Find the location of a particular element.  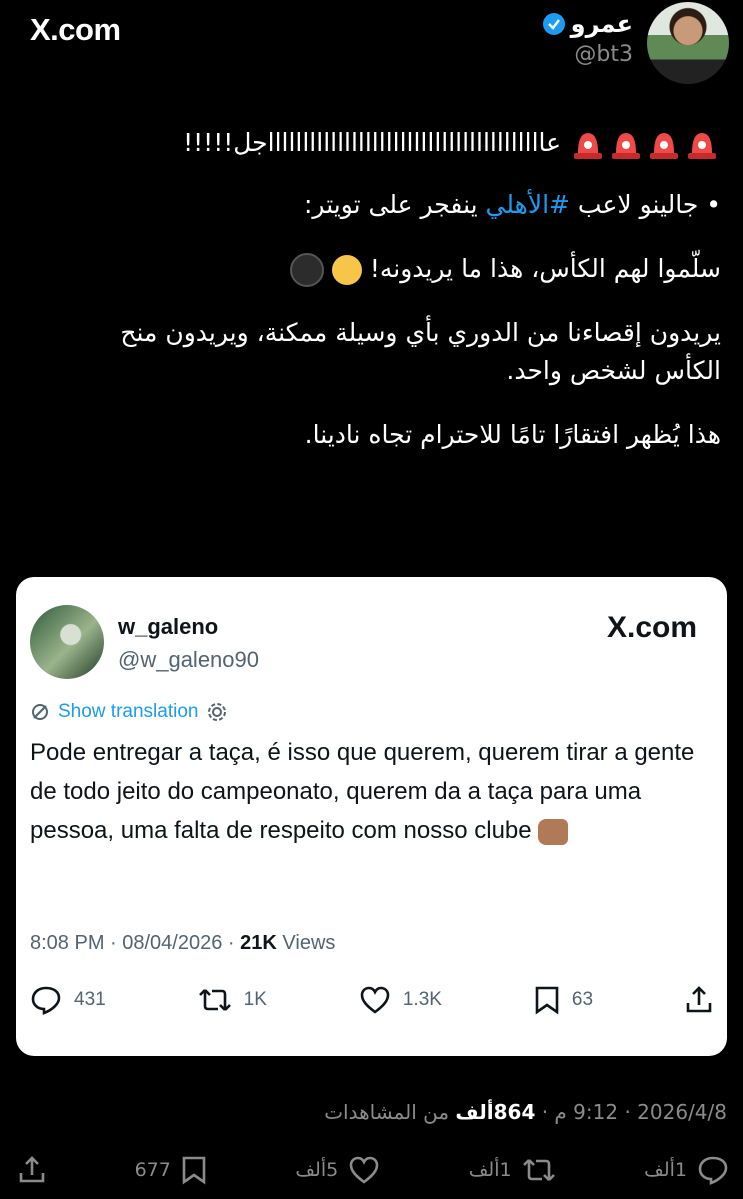

quoted-like-count: 1.3K is located at coordinates (422, 999).